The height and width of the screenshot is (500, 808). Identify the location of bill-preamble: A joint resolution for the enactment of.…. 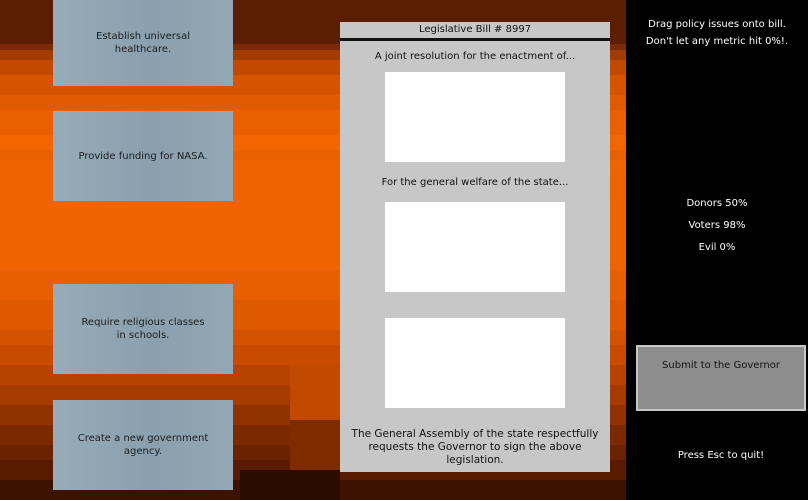
(475, 56).